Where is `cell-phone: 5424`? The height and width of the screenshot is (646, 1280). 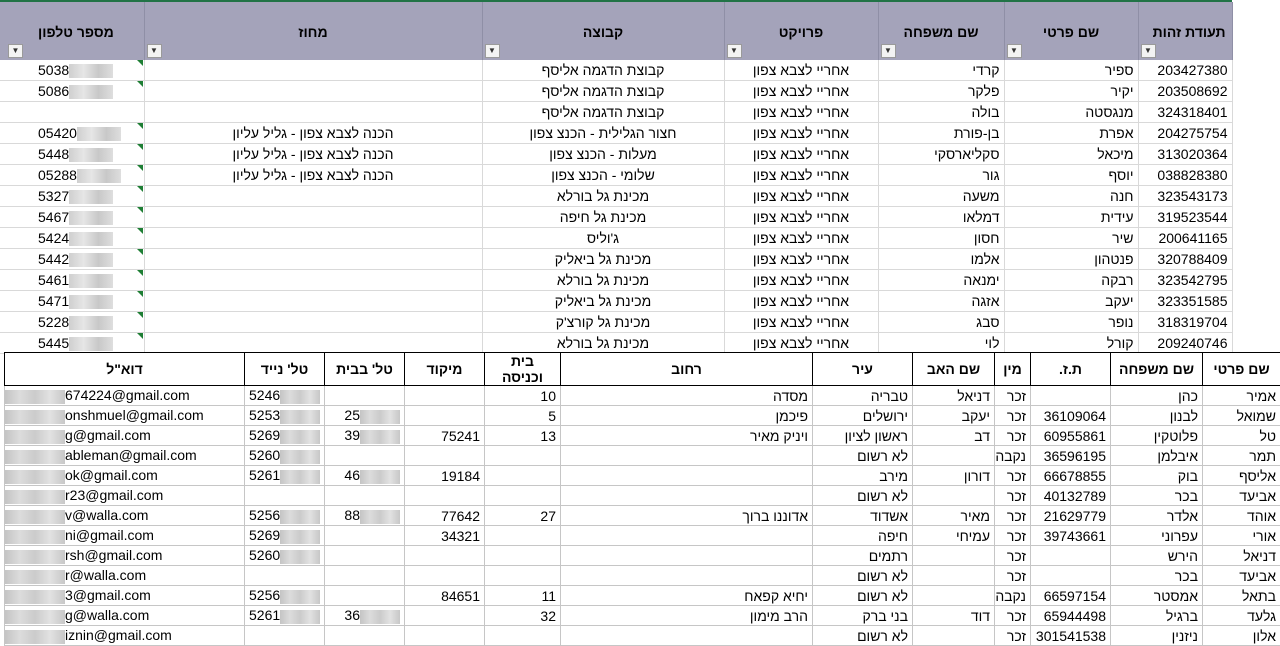
cell-phone: 5424 is located at coordinates (72, 238).